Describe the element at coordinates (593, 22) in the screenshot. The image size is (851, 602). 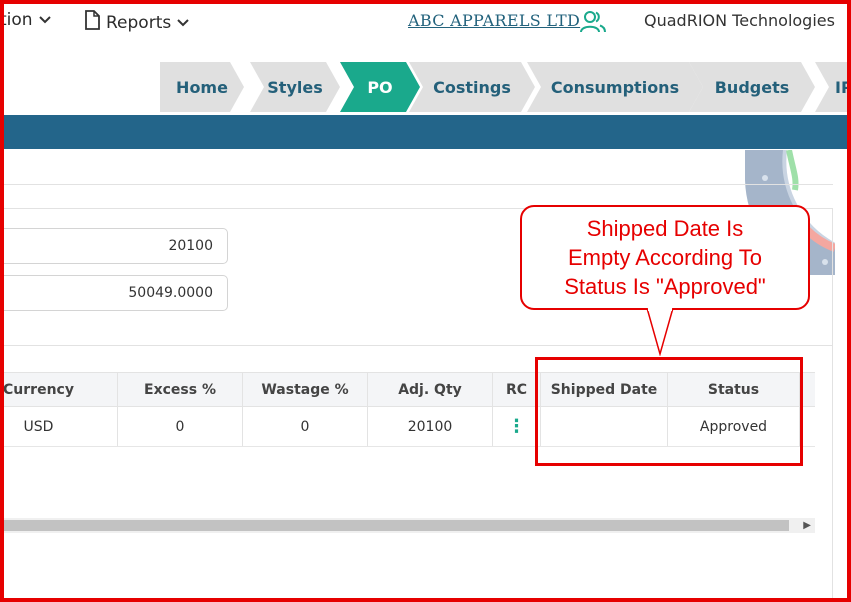
I see `users-icon` at that location.